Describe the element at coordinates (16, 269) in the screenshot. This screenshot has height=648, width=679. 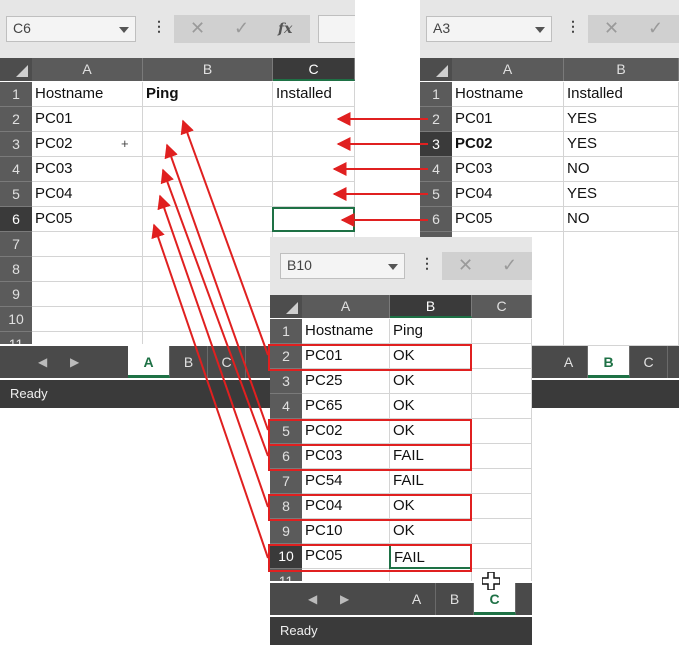
I see `row-header: 8` at that location.